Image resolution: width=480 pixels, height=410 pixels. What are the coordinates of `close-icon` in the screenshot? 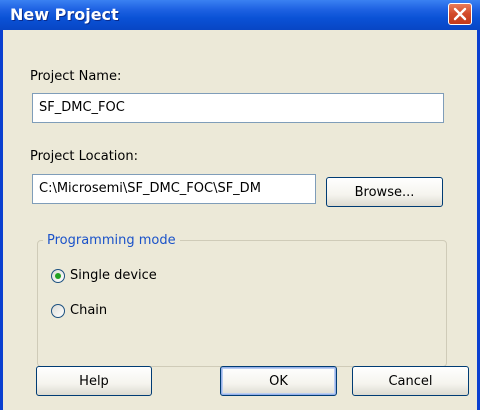 It's located at (460, 14).